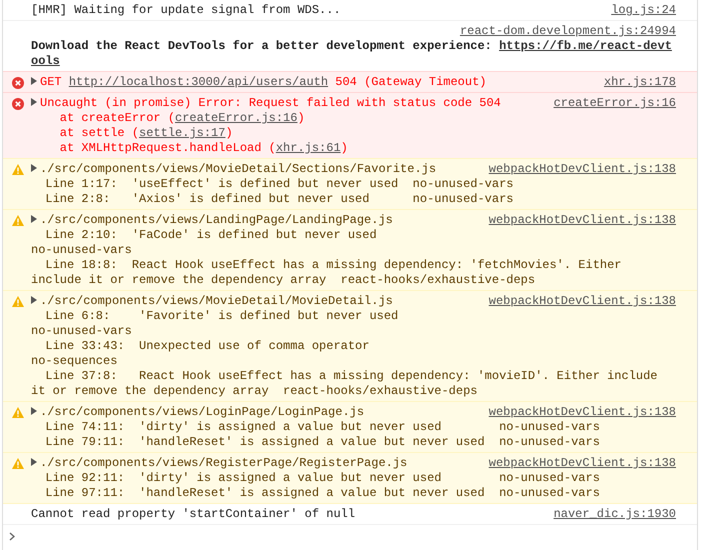  What do you see at coordinates (210, 235) in the screenshot?
I see `message-line: Line 2:10: 'FaCode' is defined but never used` at bounding box center [210, 235].